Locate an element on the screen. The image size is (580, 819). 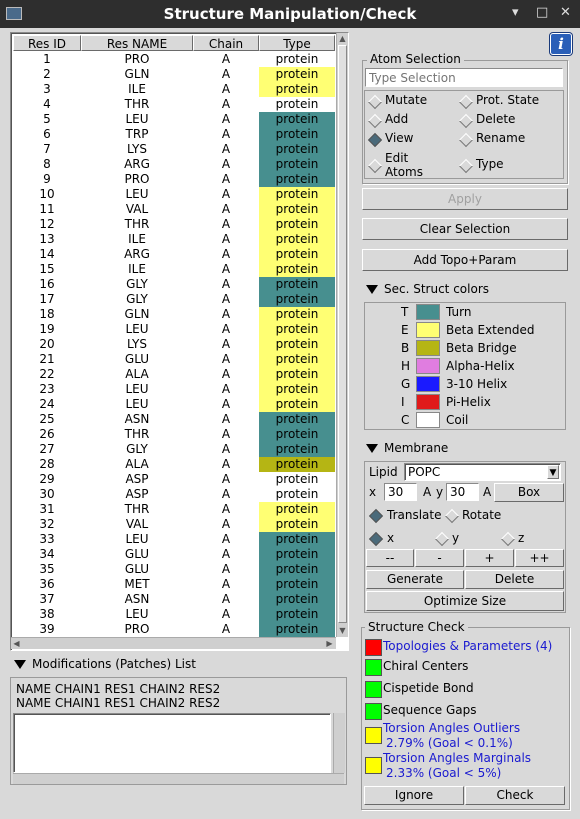
cell-id: 35 is located at coordinates (47, 569).